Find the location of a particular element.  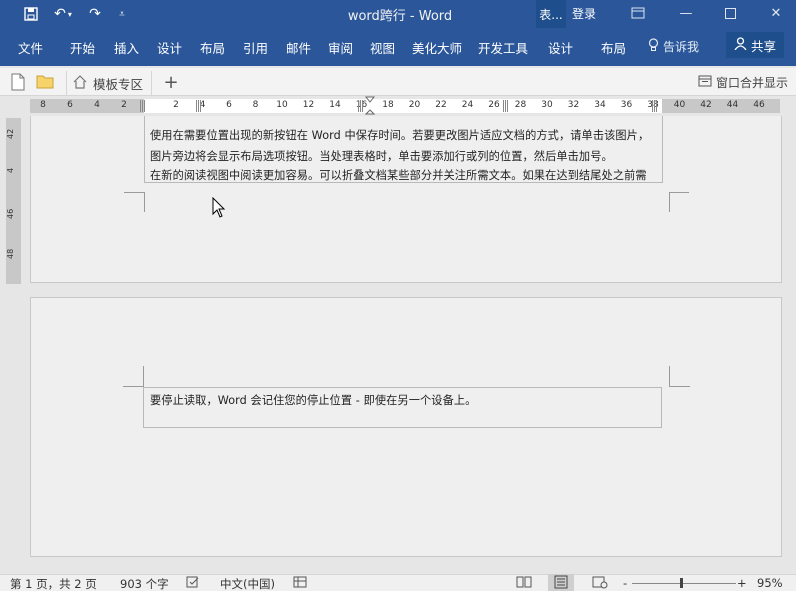

macro-icon is located at coordinates (300, 583).